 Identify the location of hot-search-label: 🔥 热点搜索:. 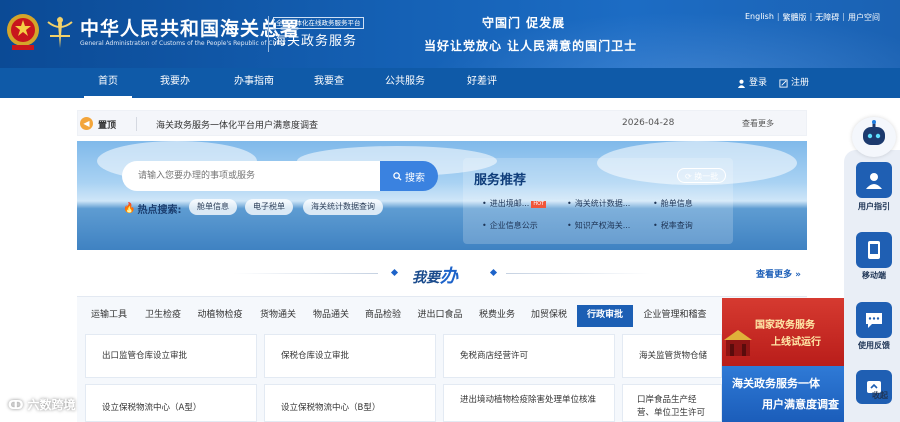
(152, 208).